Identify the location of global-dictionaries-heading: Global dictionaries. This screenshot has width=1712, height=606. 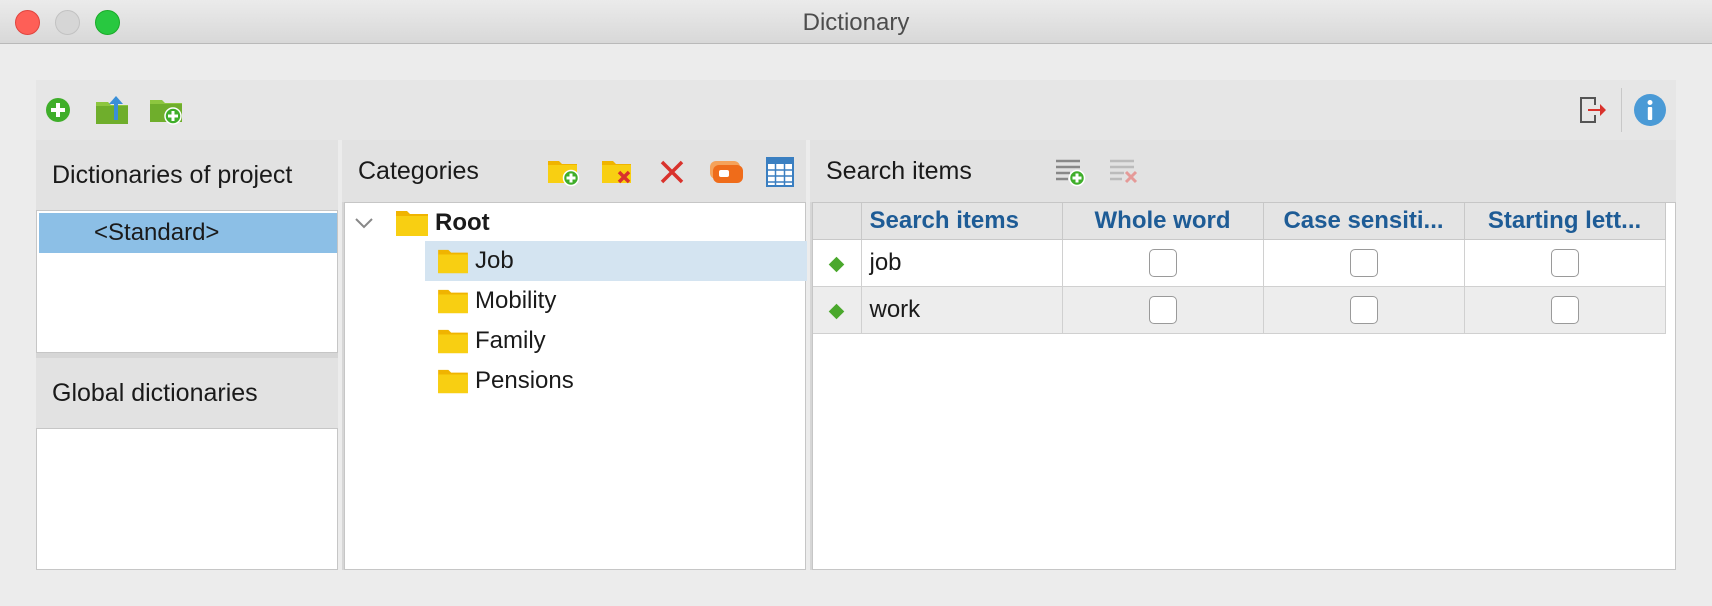
(187, 393).